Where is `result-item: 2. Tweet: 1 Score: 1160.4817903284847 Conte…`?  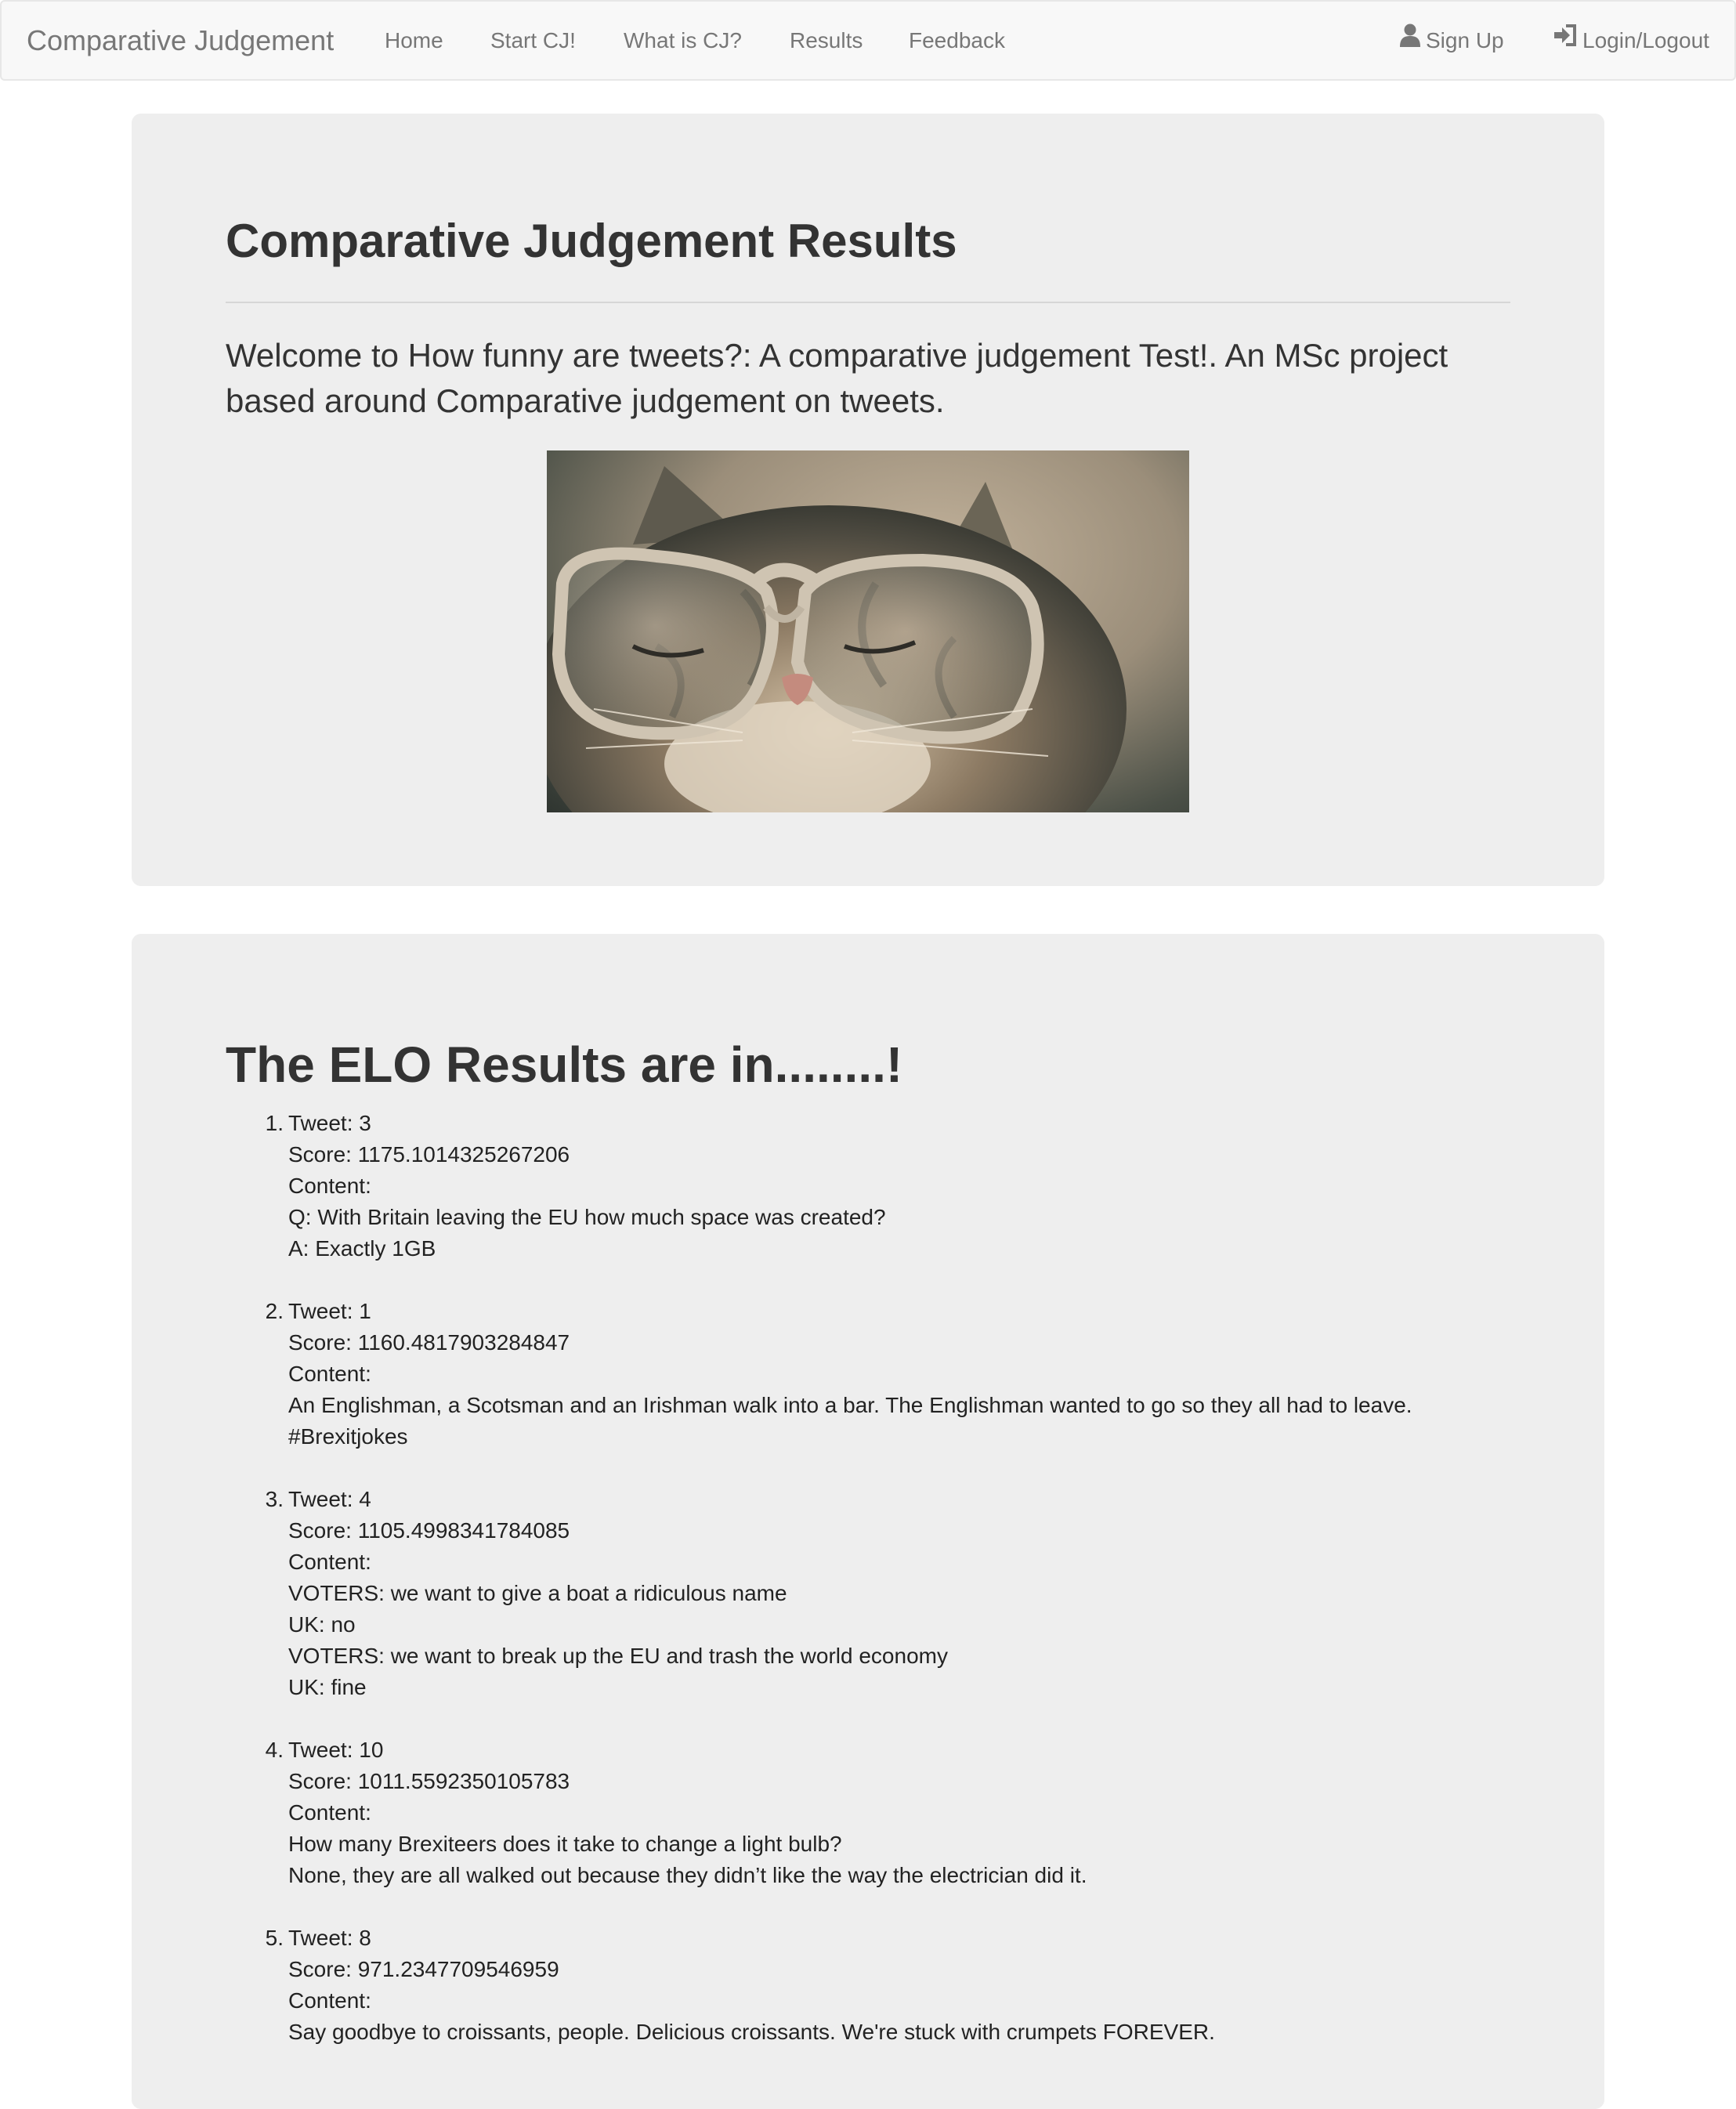 result-item: 2. Tweet: 1 Score: 1160.4817903284847 Conte… is located at coordinates (919, 1374).